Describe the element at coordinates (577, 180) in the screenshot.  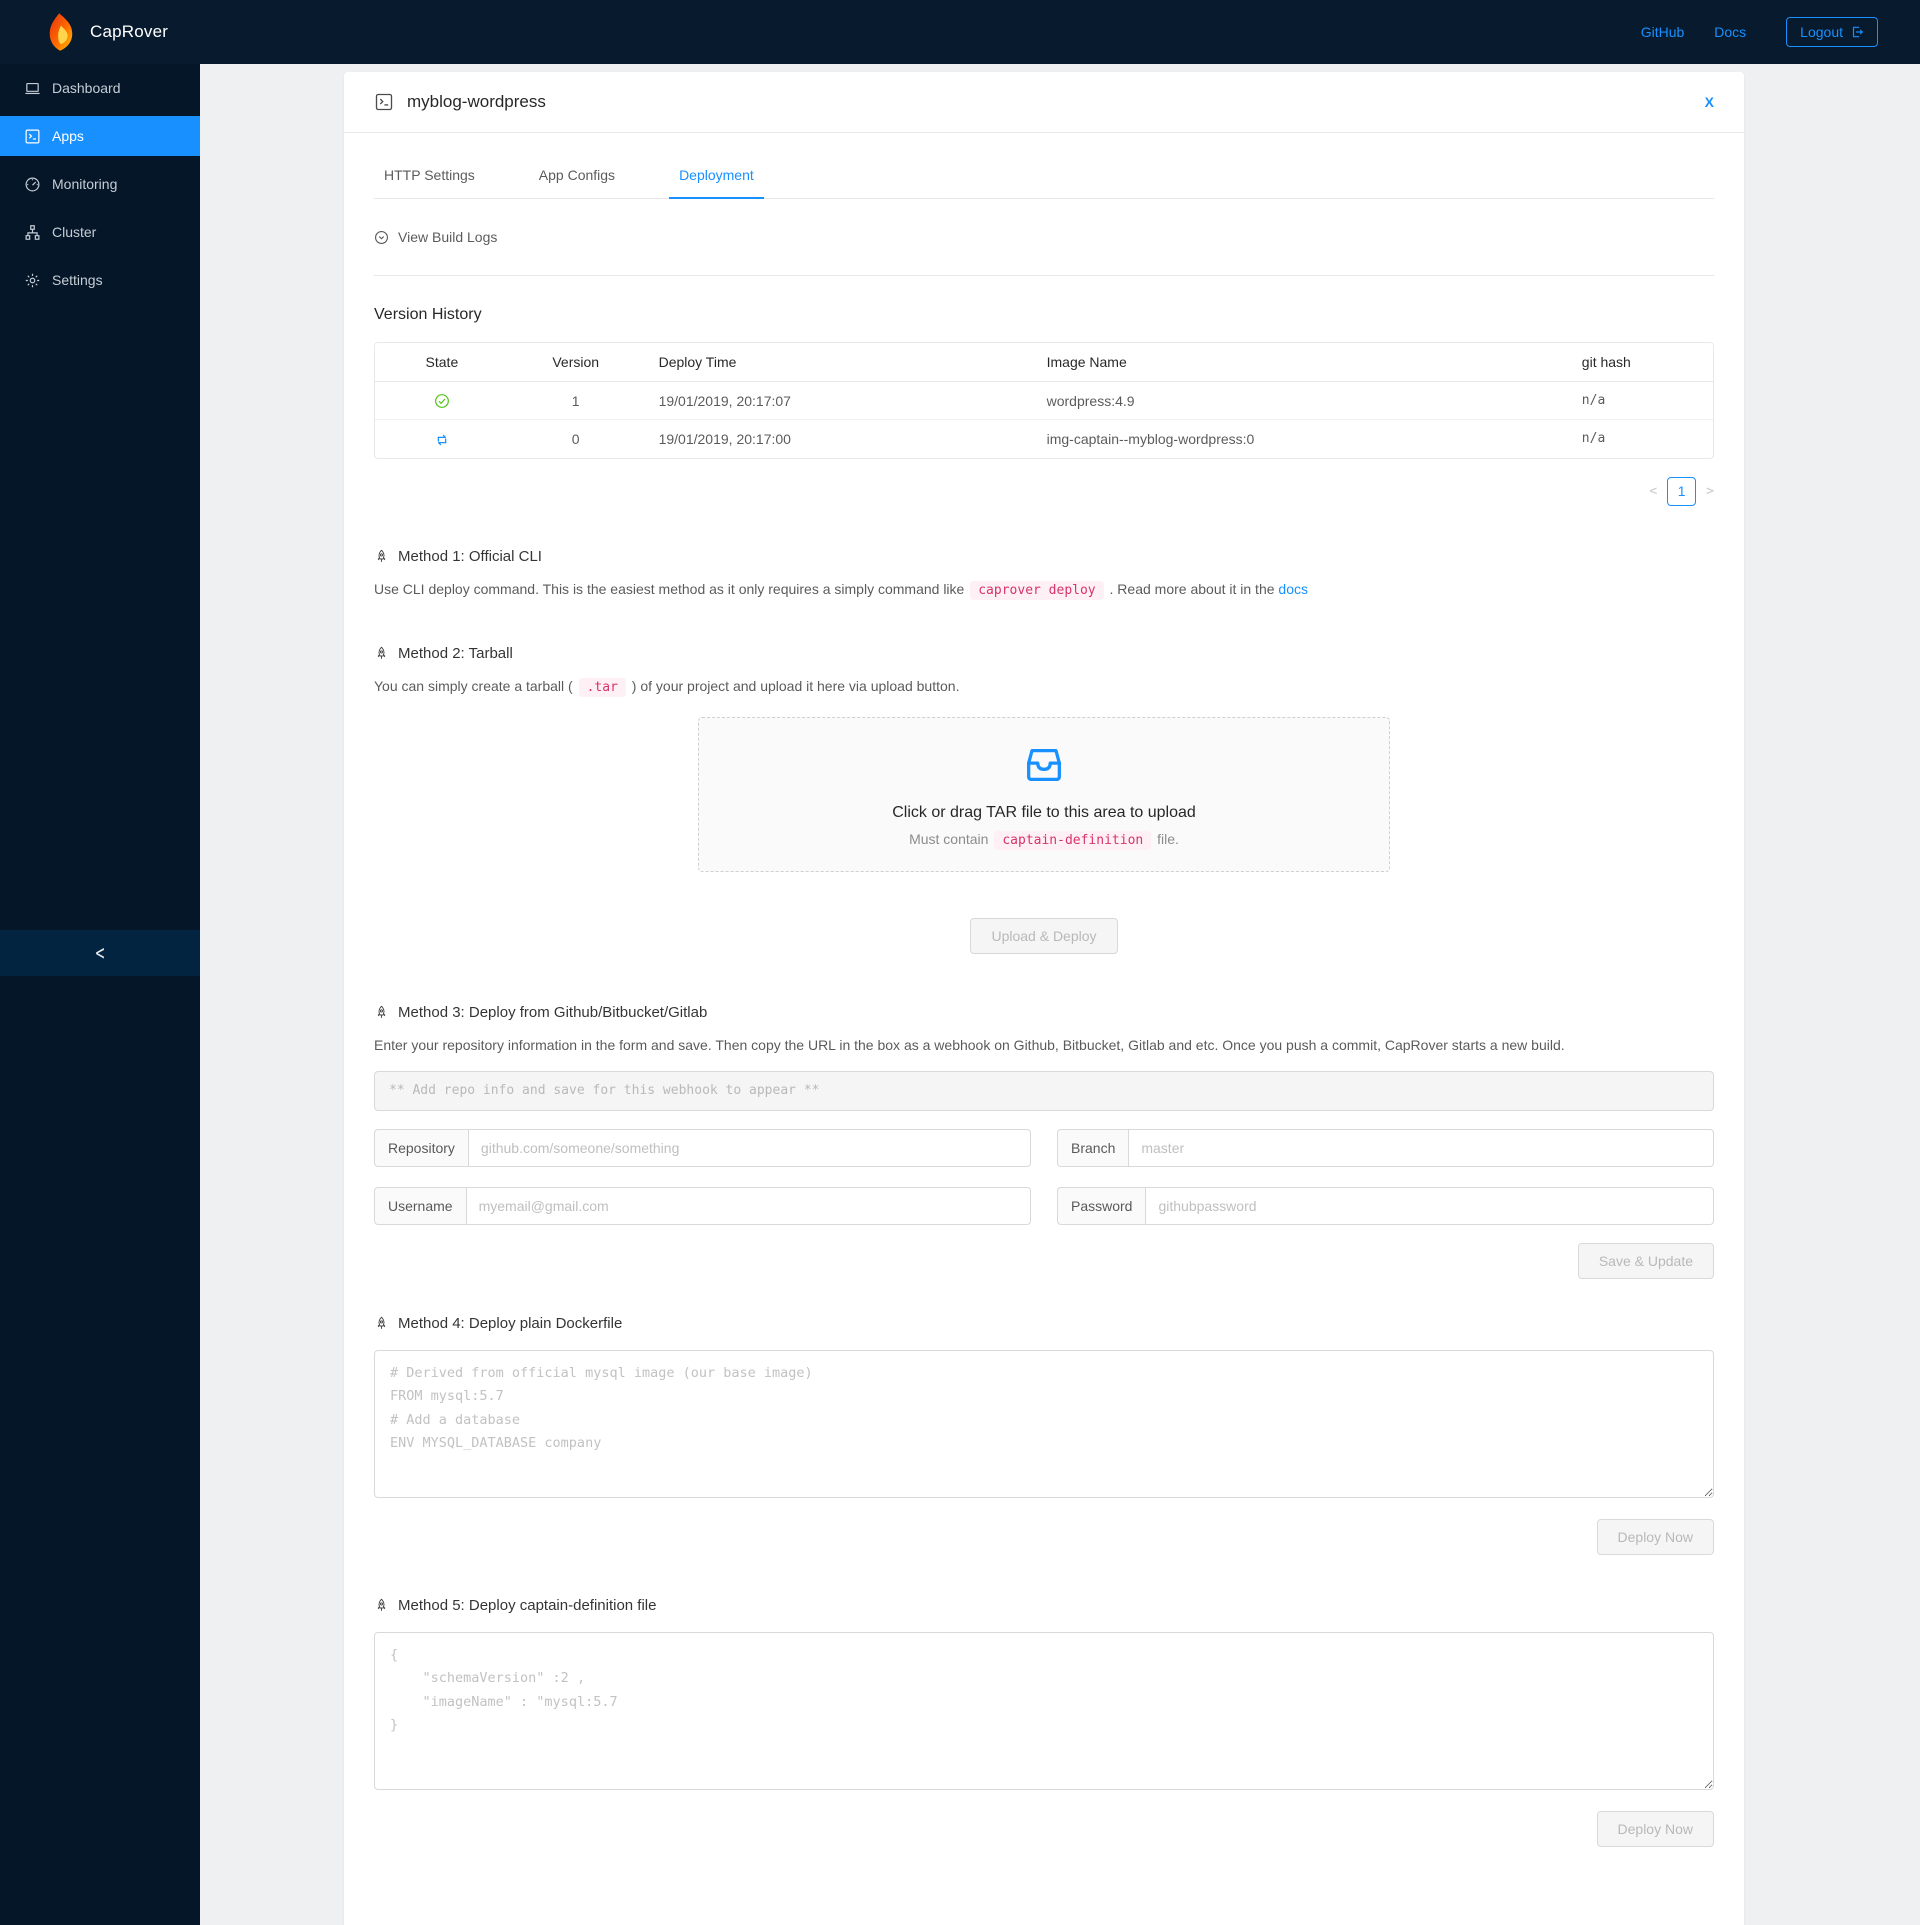
I see `tab-app-configs: App Configs` at that location.